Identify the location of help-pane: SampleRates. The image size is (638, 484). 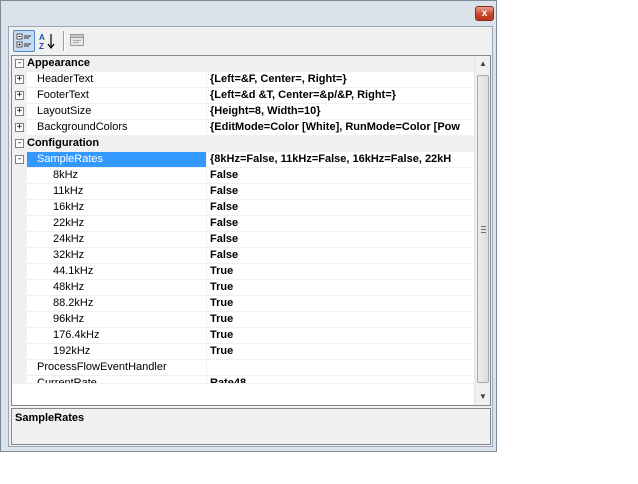
(251, 426).